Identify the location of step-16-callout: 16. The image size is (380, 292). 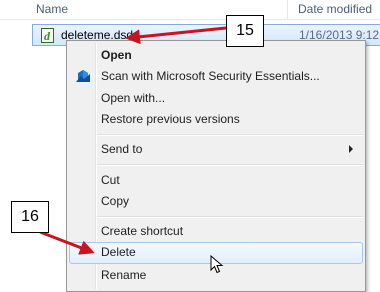
(30, 217).